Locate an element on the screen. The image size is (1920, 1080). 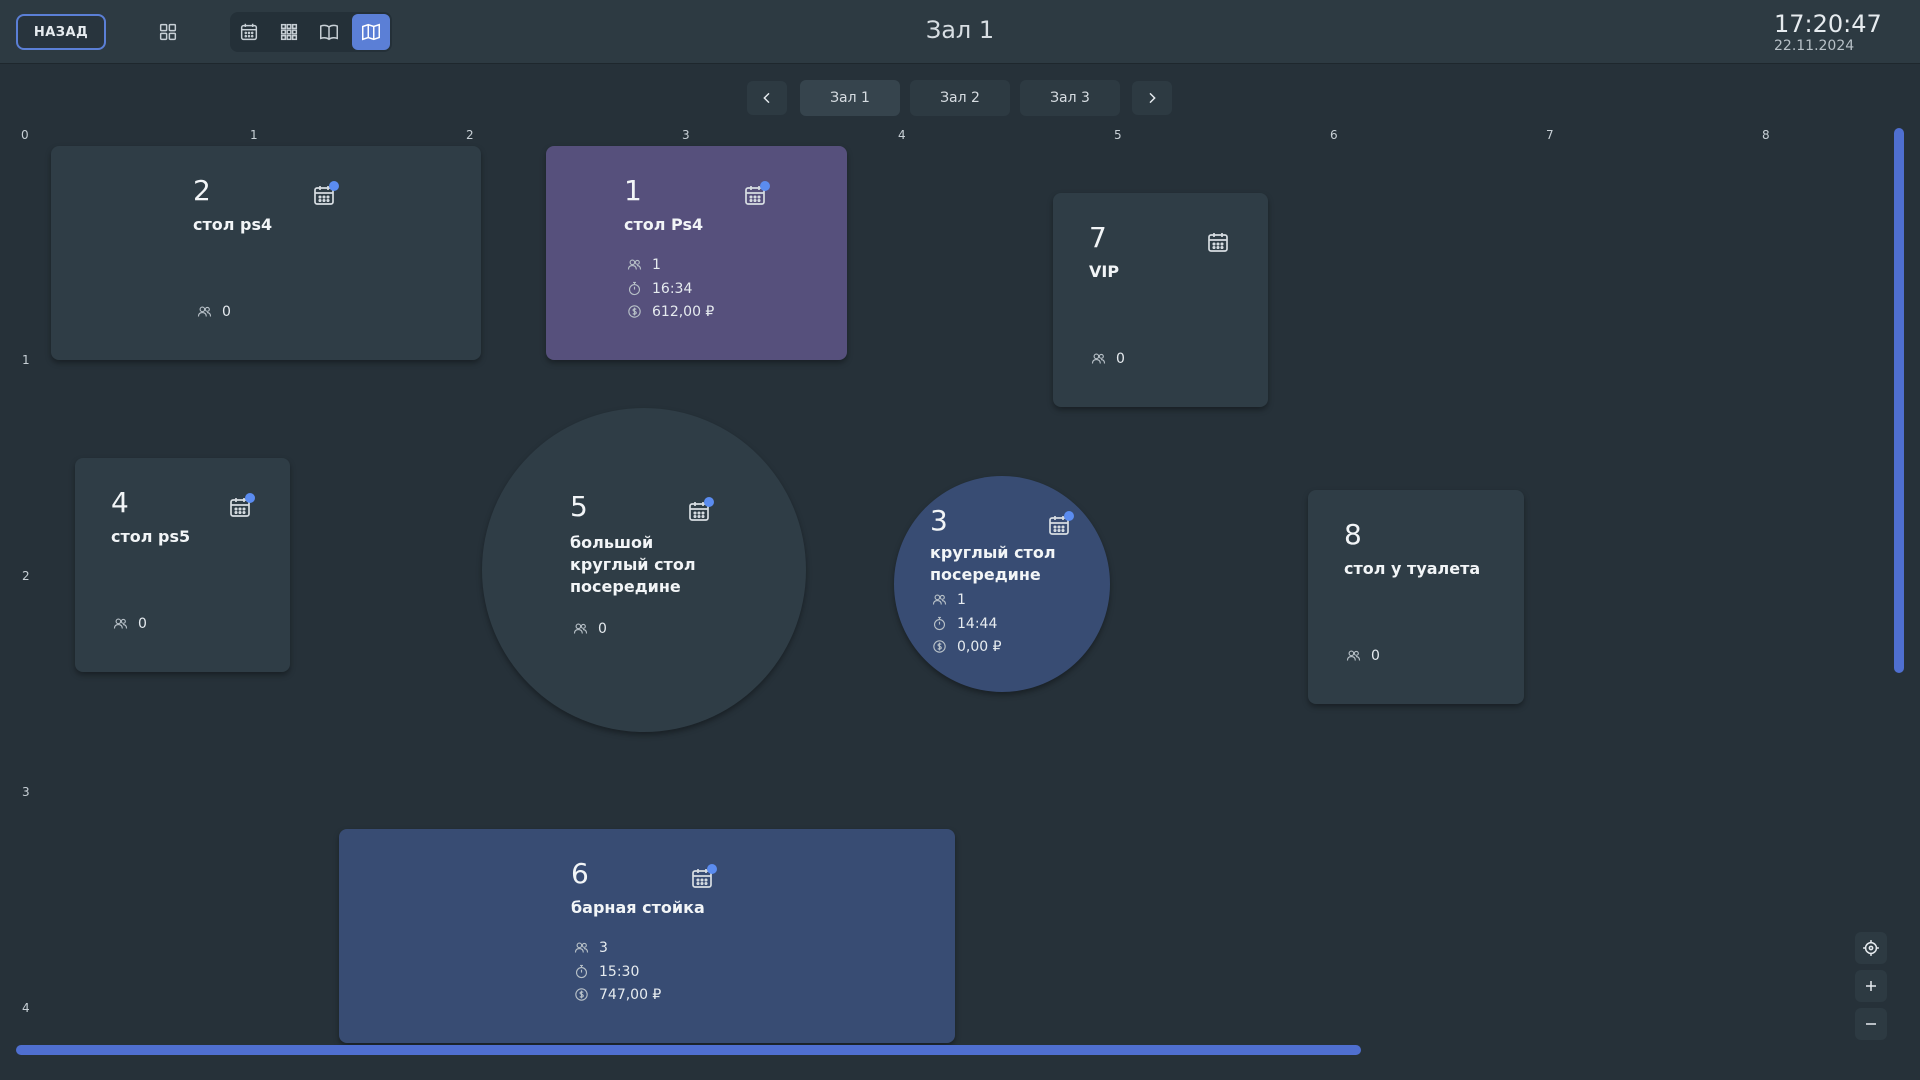
horizontal-scrollbar is located at coordinates (688, 1050).